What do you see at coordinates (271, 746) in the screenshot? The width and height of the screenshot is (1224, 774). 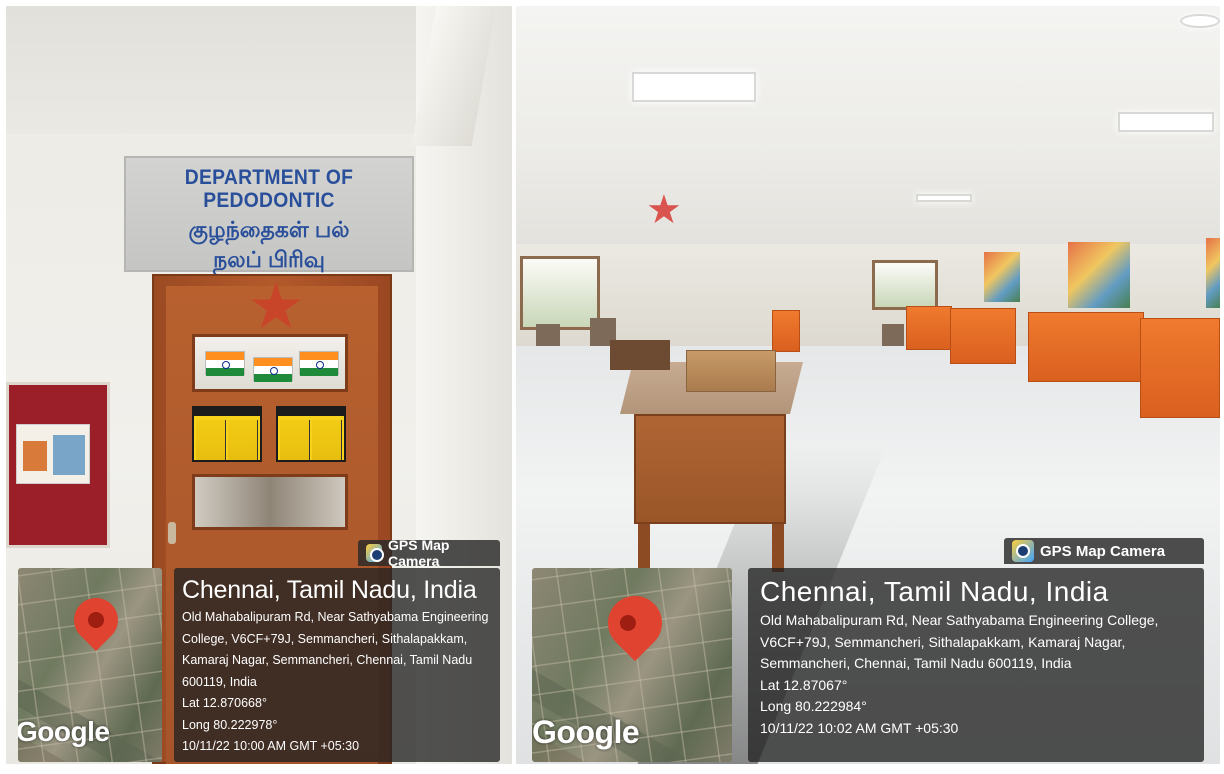 I see `timestamp: 10/11/22 10:00 AM GMT +05:30` at bounding box center [271, 746].